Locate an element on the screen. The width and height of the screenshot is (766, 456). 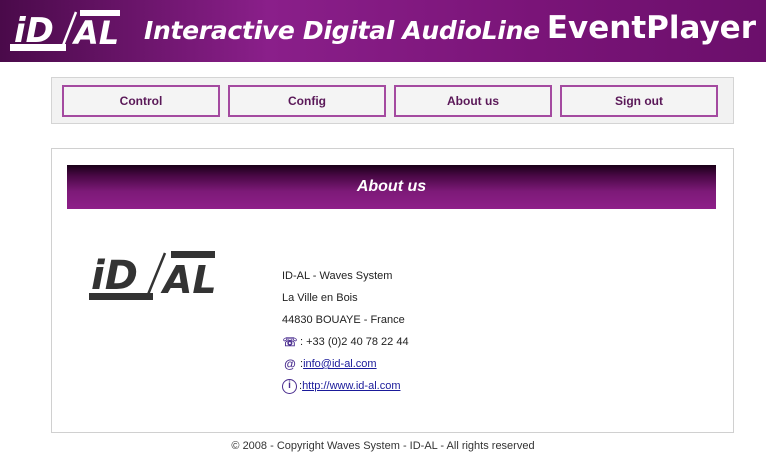
website-link: http://www.id-al.com is located at coordinates (351, 386).